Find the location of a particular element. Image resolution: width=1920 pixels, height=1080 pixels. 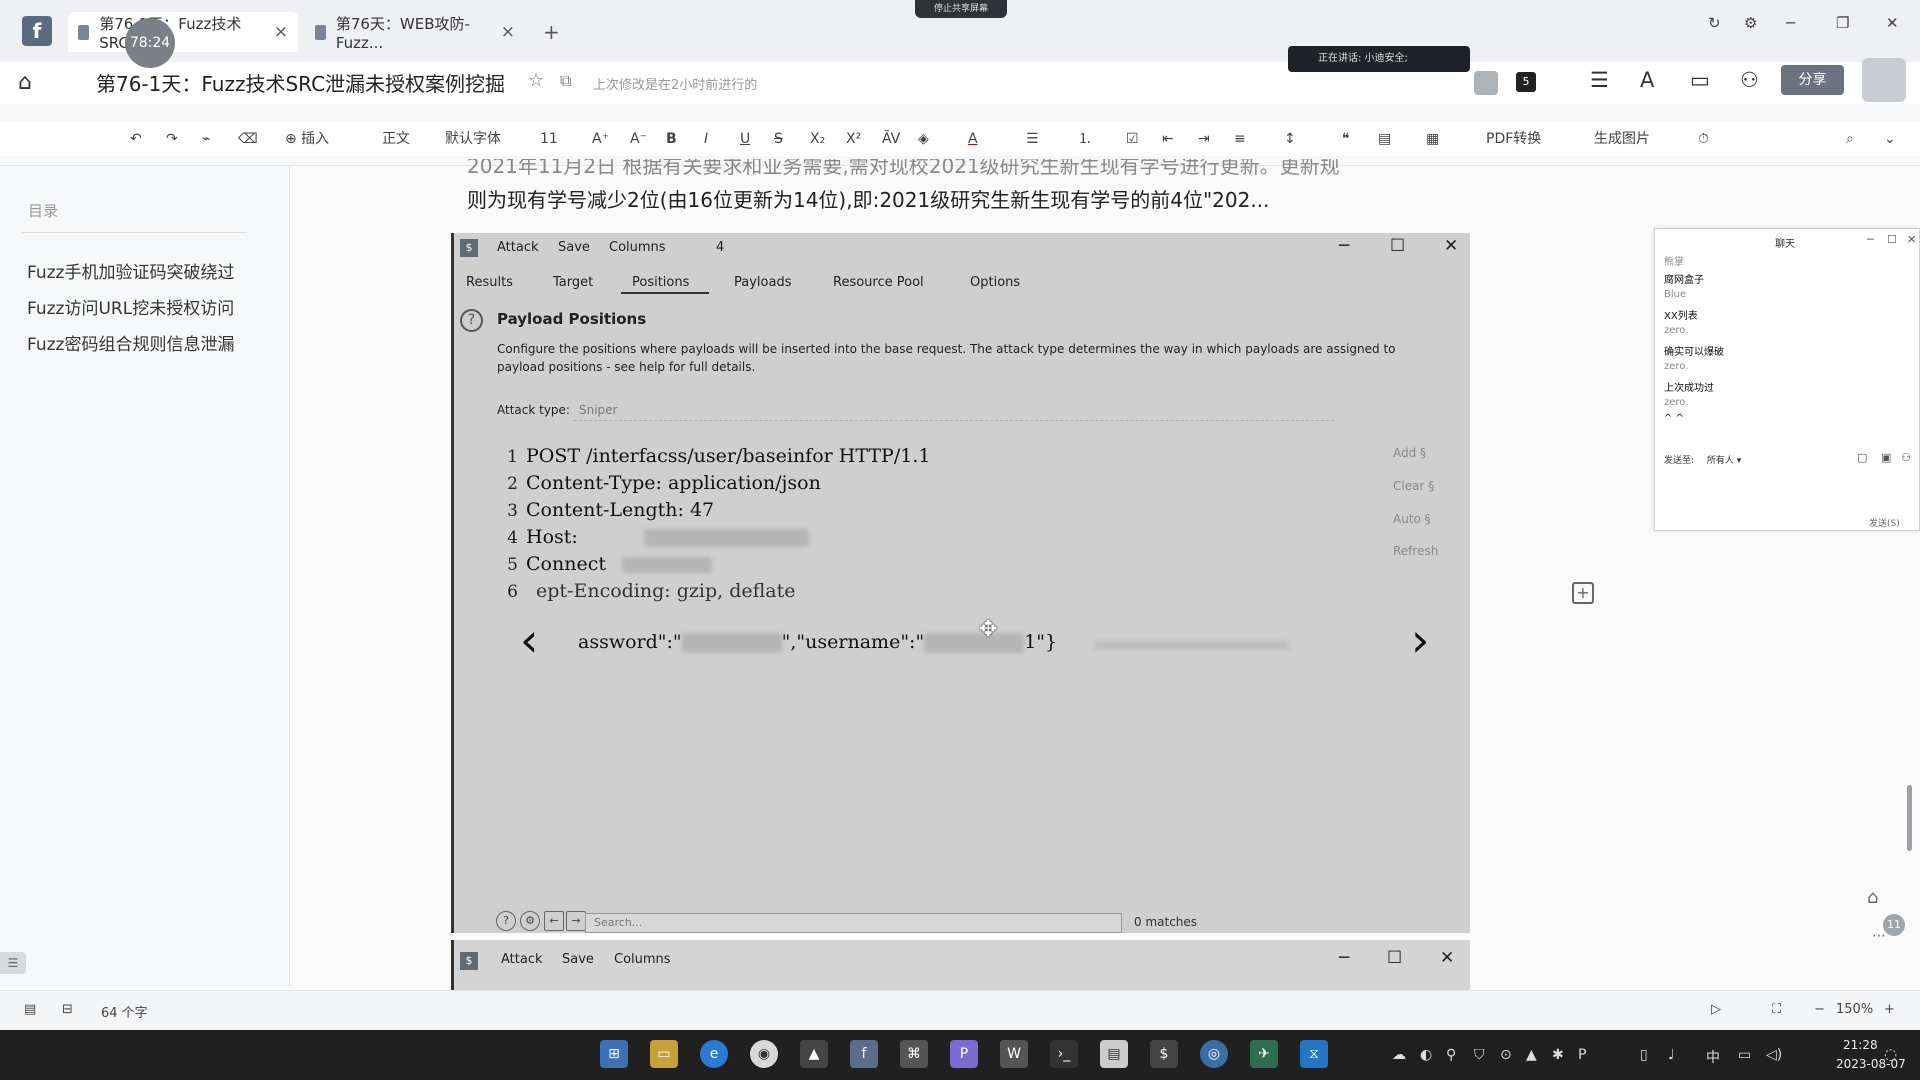

generate-image-button: 生成图片 is located at coordinates (1622, 139).